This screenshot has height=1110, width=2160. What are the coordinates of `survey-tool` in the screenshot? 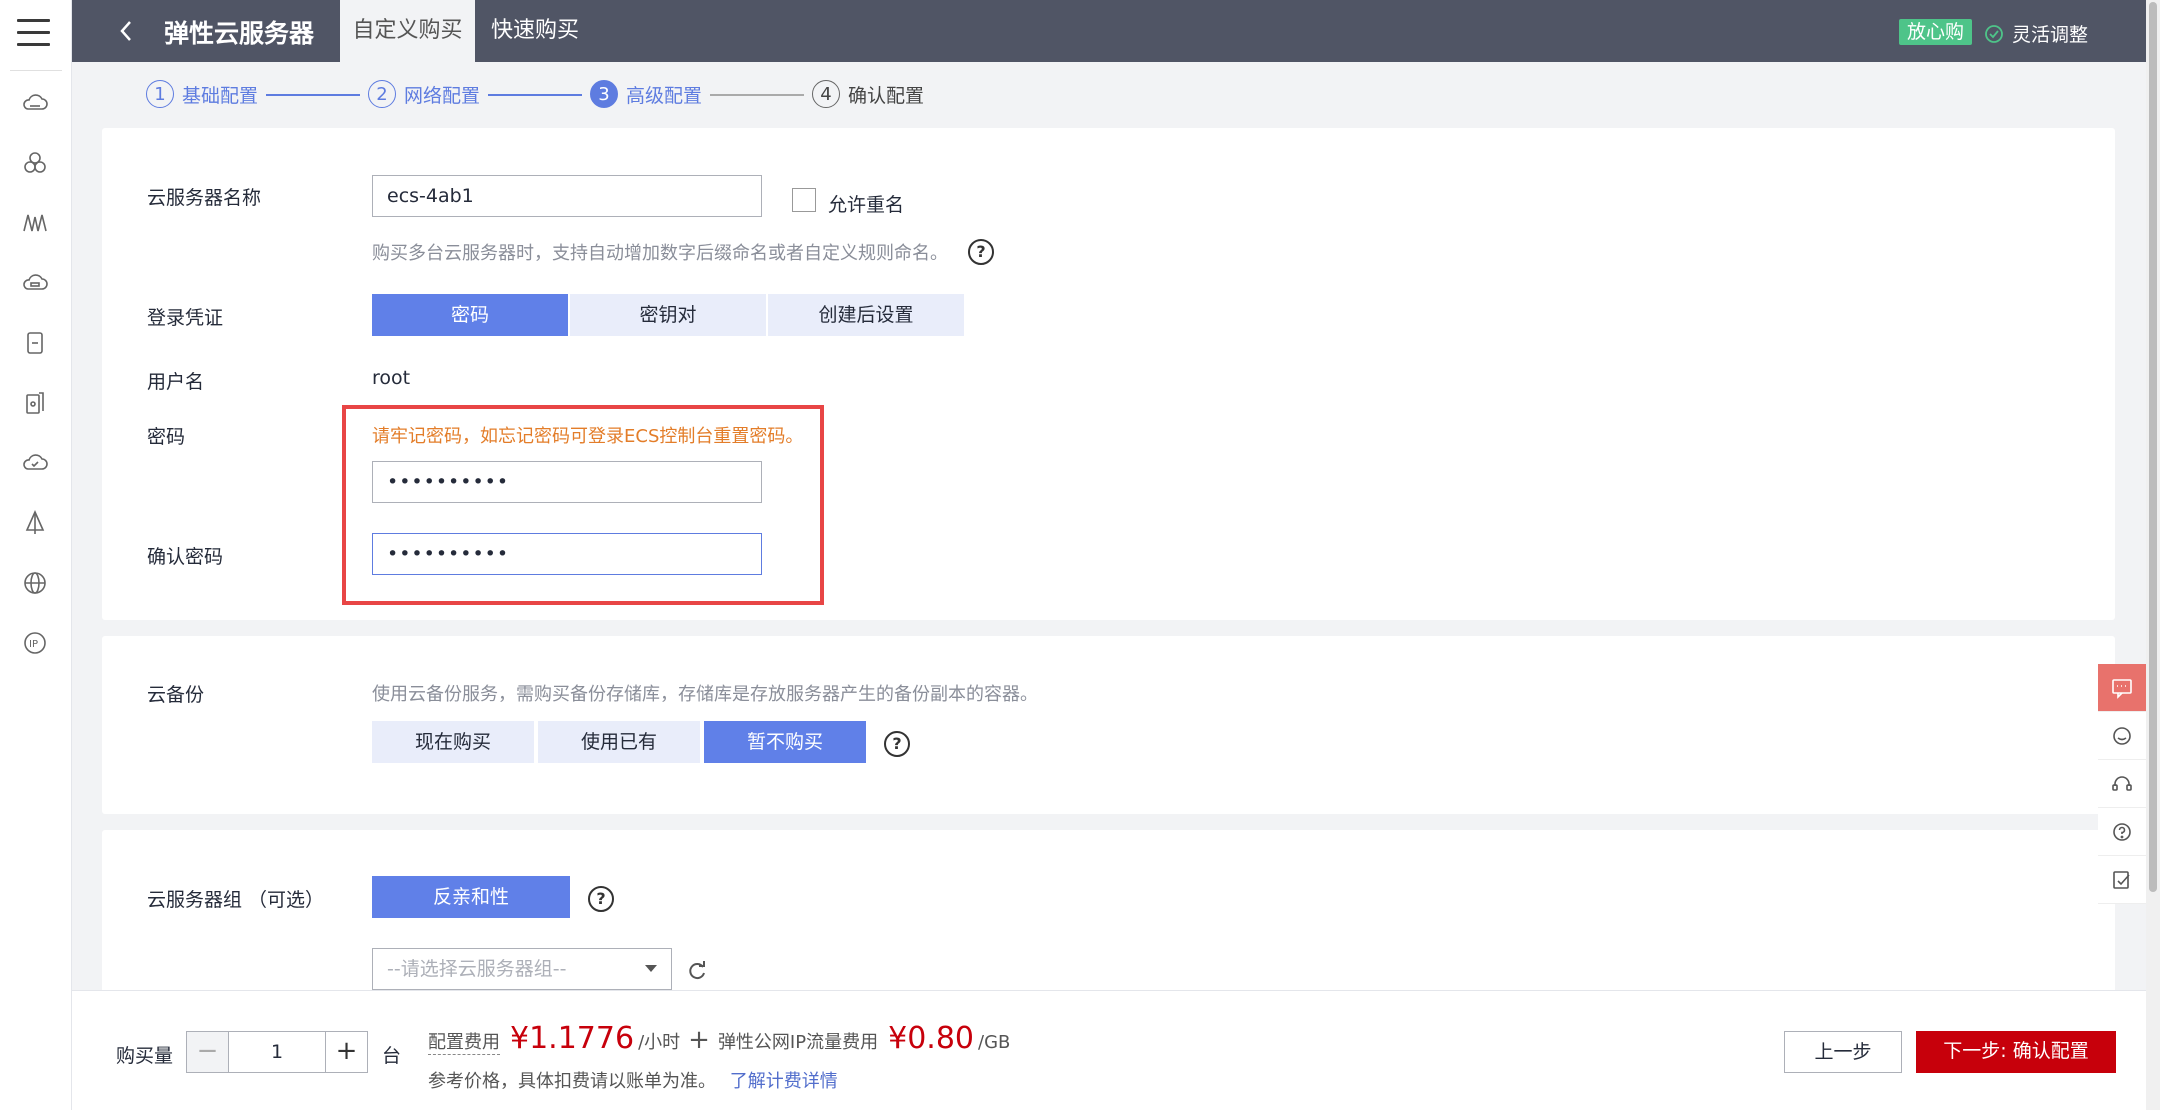 It's located at (2122, 880).